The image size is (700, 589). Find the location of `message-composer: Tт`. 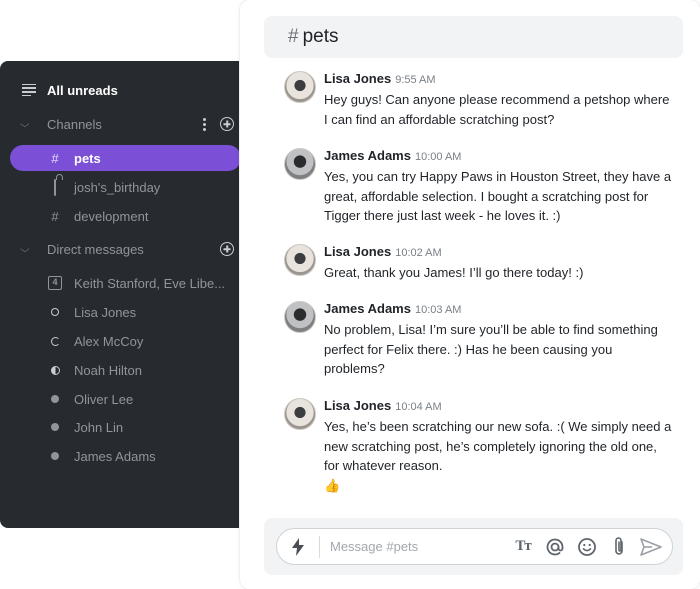

message-composer: Tт is located at coordinates (474, 546).